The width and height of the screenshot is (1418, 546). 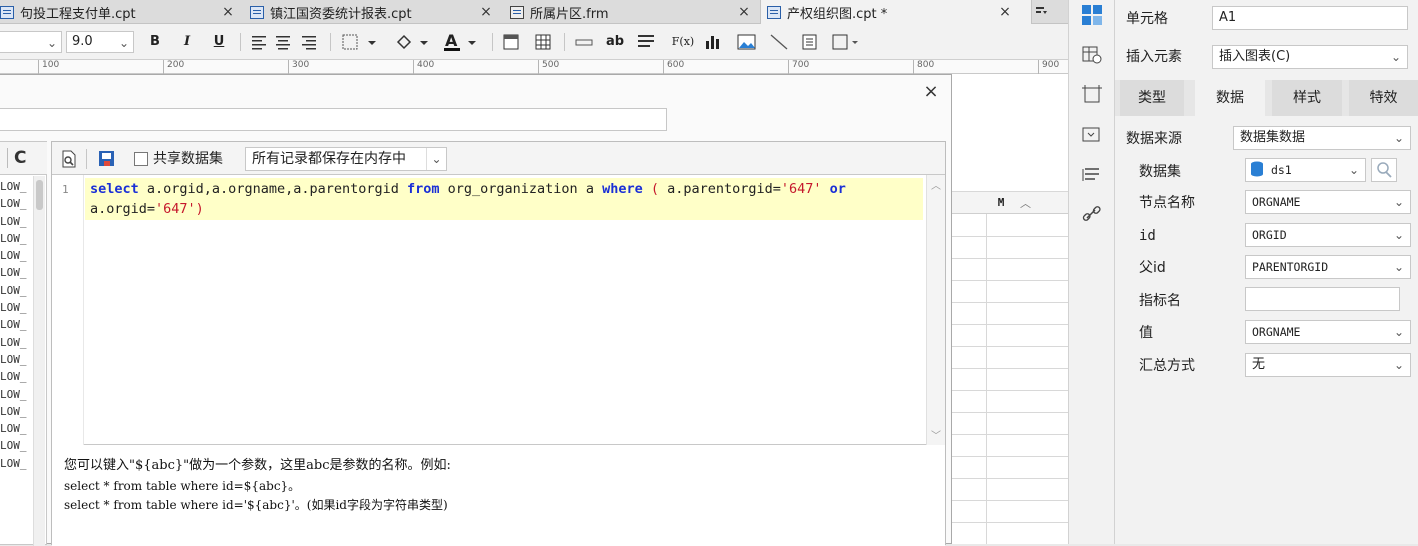 What do you see at coordinates (931, 92) in the screenshot?
I see `dialog-close-button: ×` at bounding box center [931, 92].